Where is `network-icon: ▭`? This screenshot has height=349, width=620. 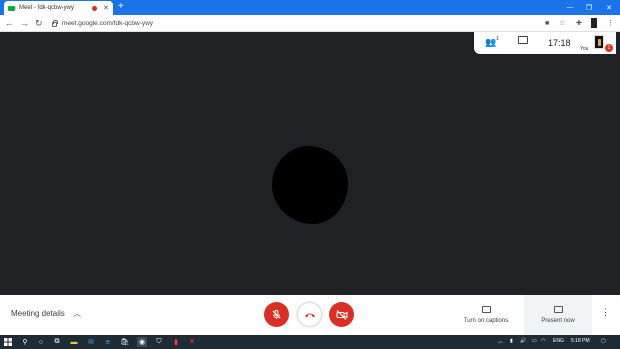
network-icon: ▭ is located at coordinates (534, 341).